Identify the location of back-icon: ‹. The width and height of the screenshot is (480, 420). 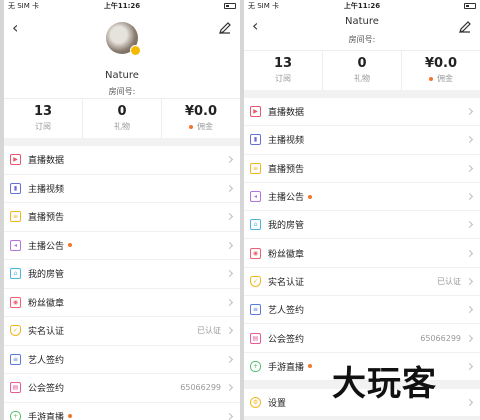
(15, 28).